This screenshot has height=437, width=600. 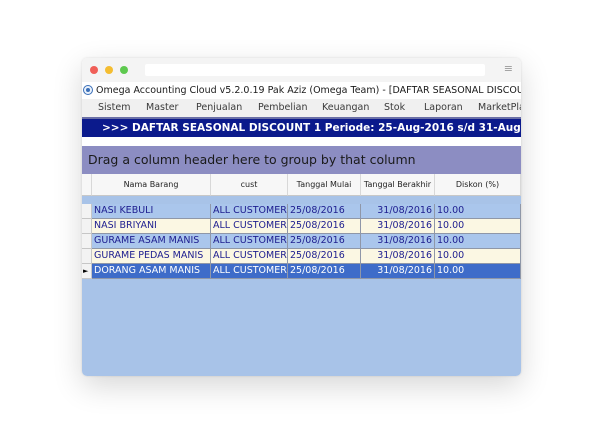 I want to click on menu-stok: Stok, so click(x=394, y=108).